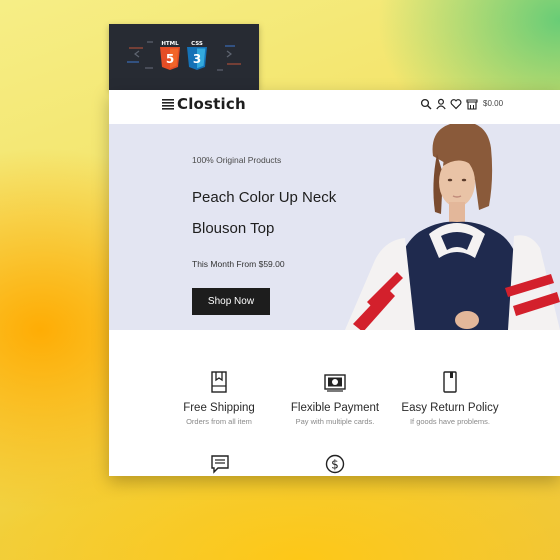  Describe the element at coordinates (231, 301) in the screenshot. I see `shop-now-button: Shop Now` at that location.